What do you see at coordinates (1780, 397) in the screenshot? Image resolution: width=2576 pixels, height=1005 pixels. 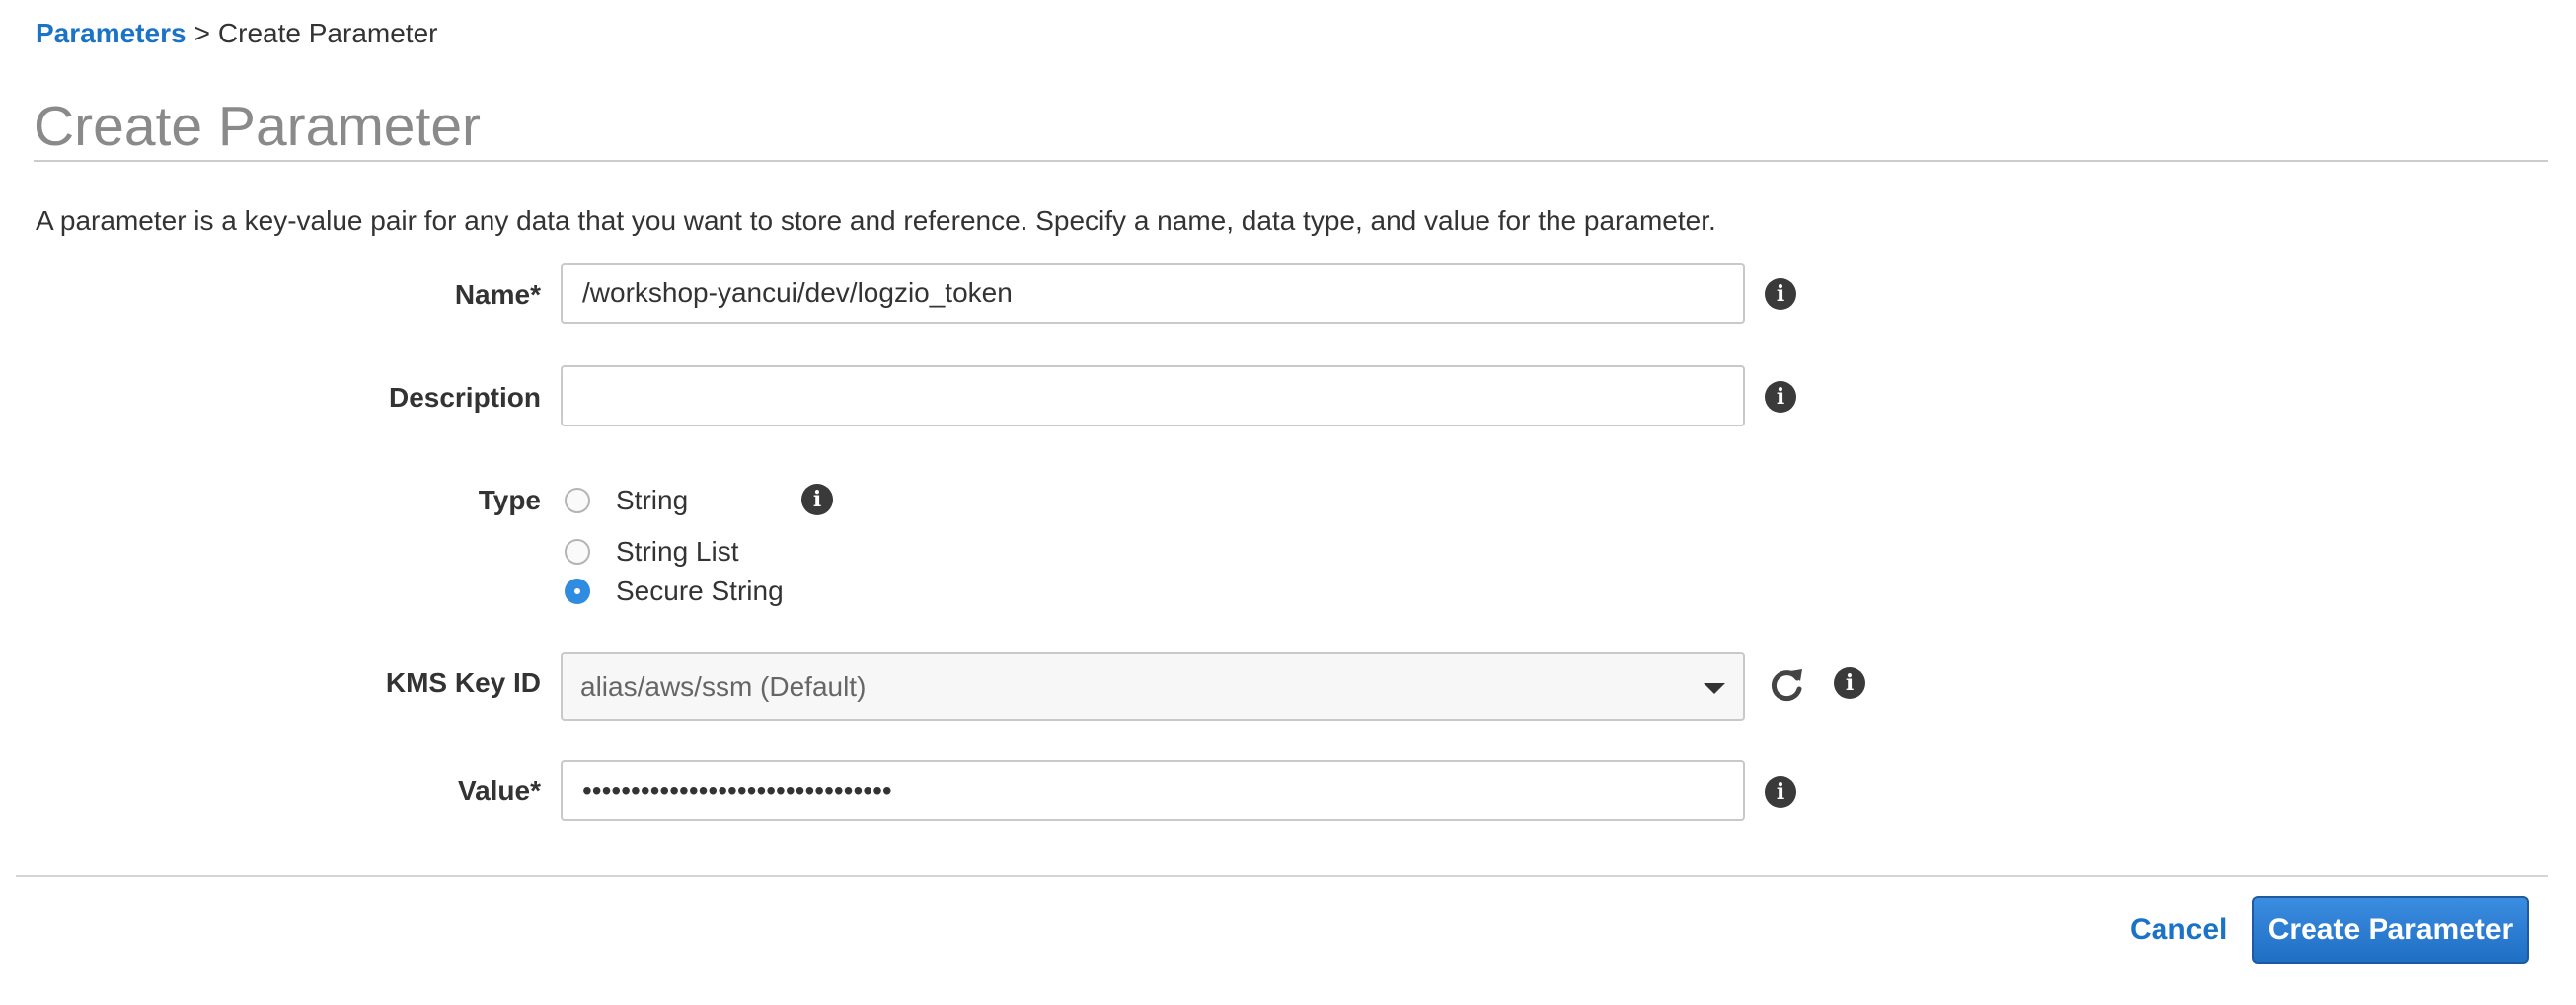 I see `description-info-icon: i` at bounding box center [1780, 397].